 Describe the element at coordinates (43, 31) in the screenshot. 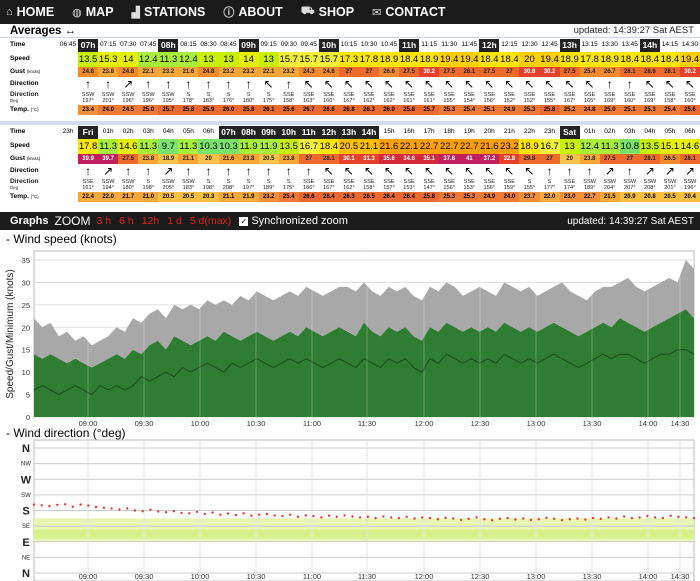

I see `averages-title: Averages ↔` at that location.